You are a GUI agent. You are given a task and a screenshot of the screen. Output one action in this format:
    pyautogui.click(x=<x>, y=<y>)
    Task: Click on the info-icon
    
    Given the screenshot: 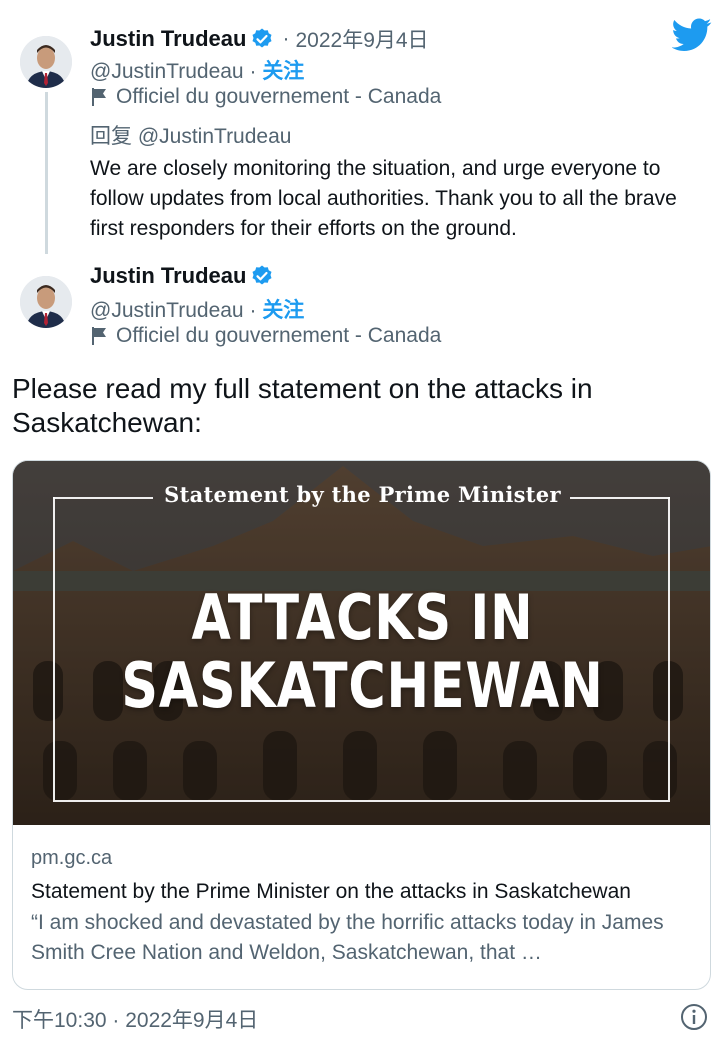 What is the action you would take?
    pyautogui.click(x=694, y=1017)
    